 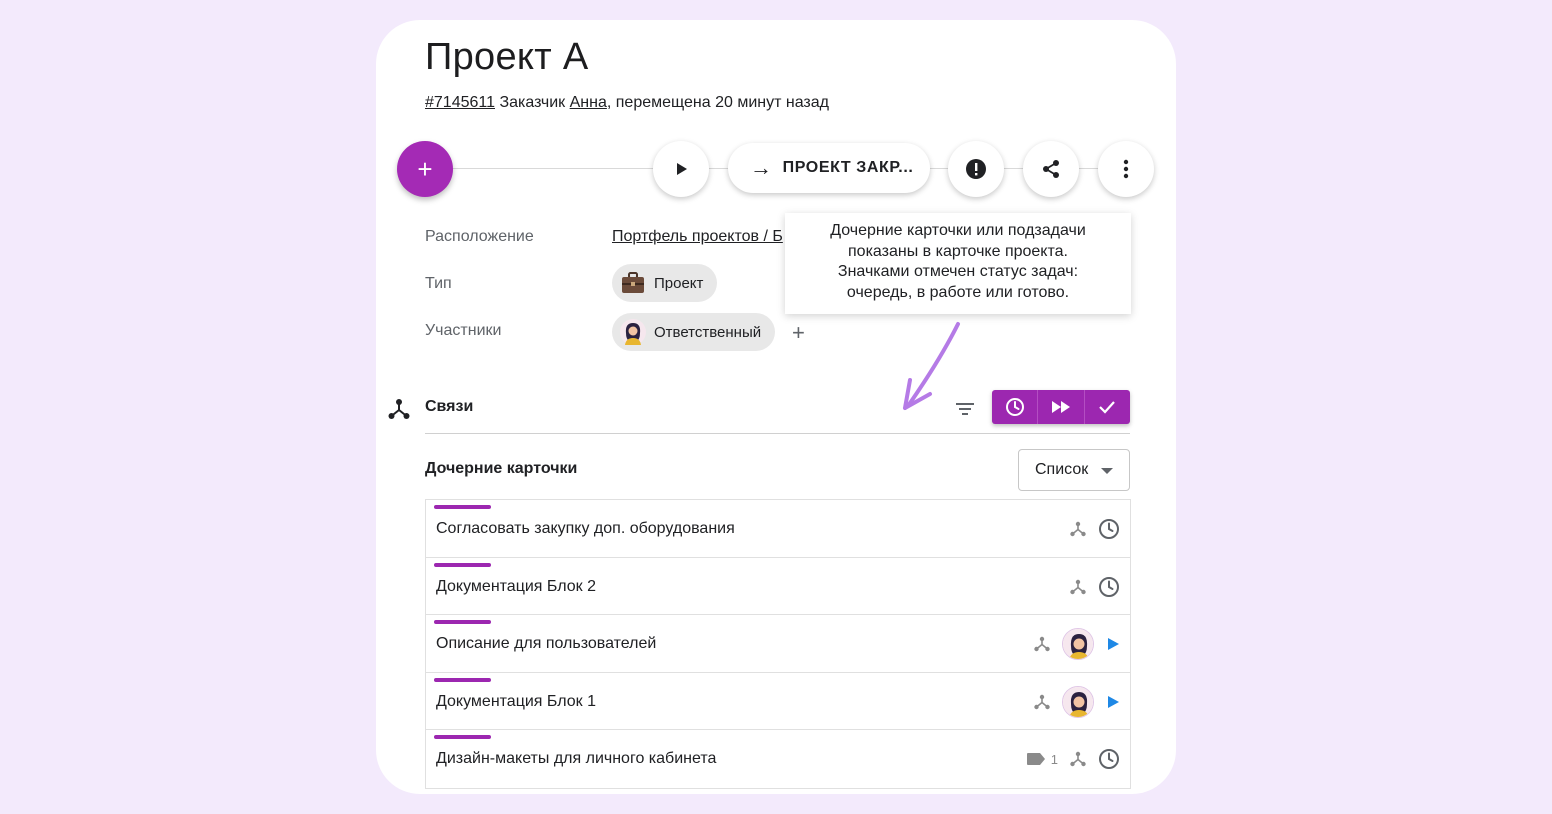 I want to click on list-item: Описание для пользователей, so click(x=778, y=644).